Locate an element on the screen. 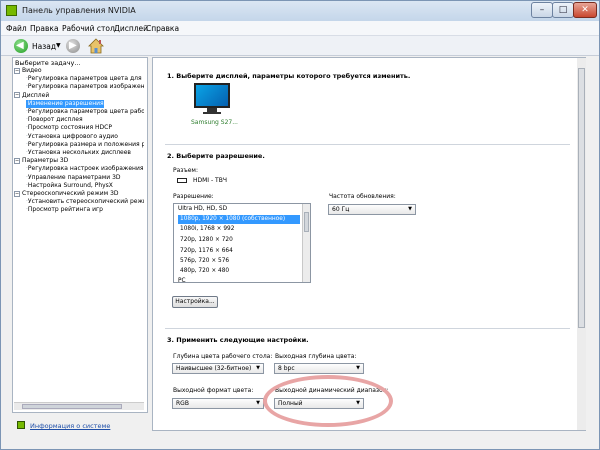 The image size is (600, 450). tree-category: − Параметры 3D is located at coordinates (41, 161).